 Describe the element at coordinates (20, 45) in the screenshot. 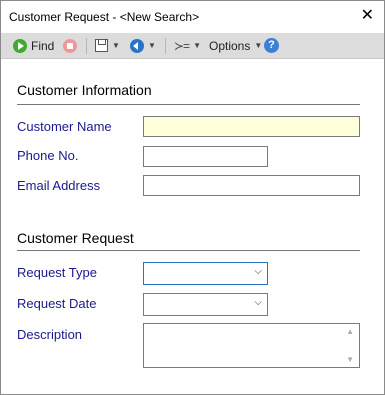

I see `play-icon` at that location.